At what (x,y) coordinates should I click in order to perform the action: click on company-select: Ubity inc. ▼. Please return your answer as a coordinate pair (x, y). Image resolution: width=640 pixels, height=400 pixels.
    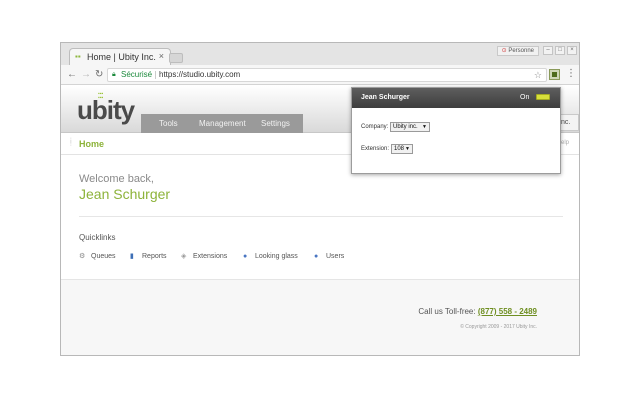
    Looking at the image, I should click on (410, 127).